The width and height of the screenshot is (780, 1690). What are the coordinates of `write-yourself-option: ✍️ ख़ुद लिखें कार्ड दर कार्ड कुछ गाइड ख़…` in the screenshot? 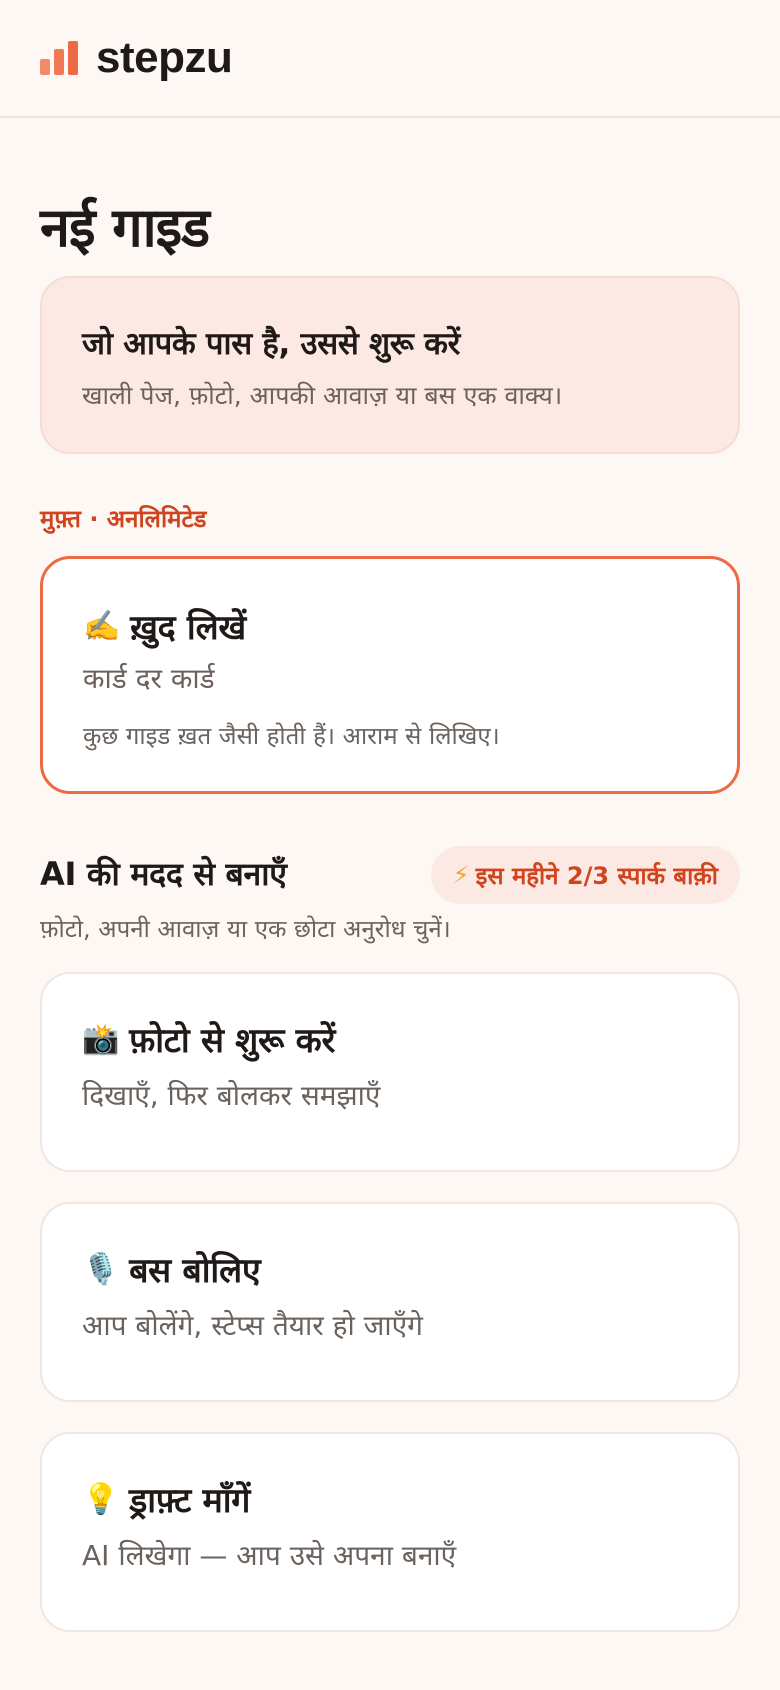 It's located at (390, 675).